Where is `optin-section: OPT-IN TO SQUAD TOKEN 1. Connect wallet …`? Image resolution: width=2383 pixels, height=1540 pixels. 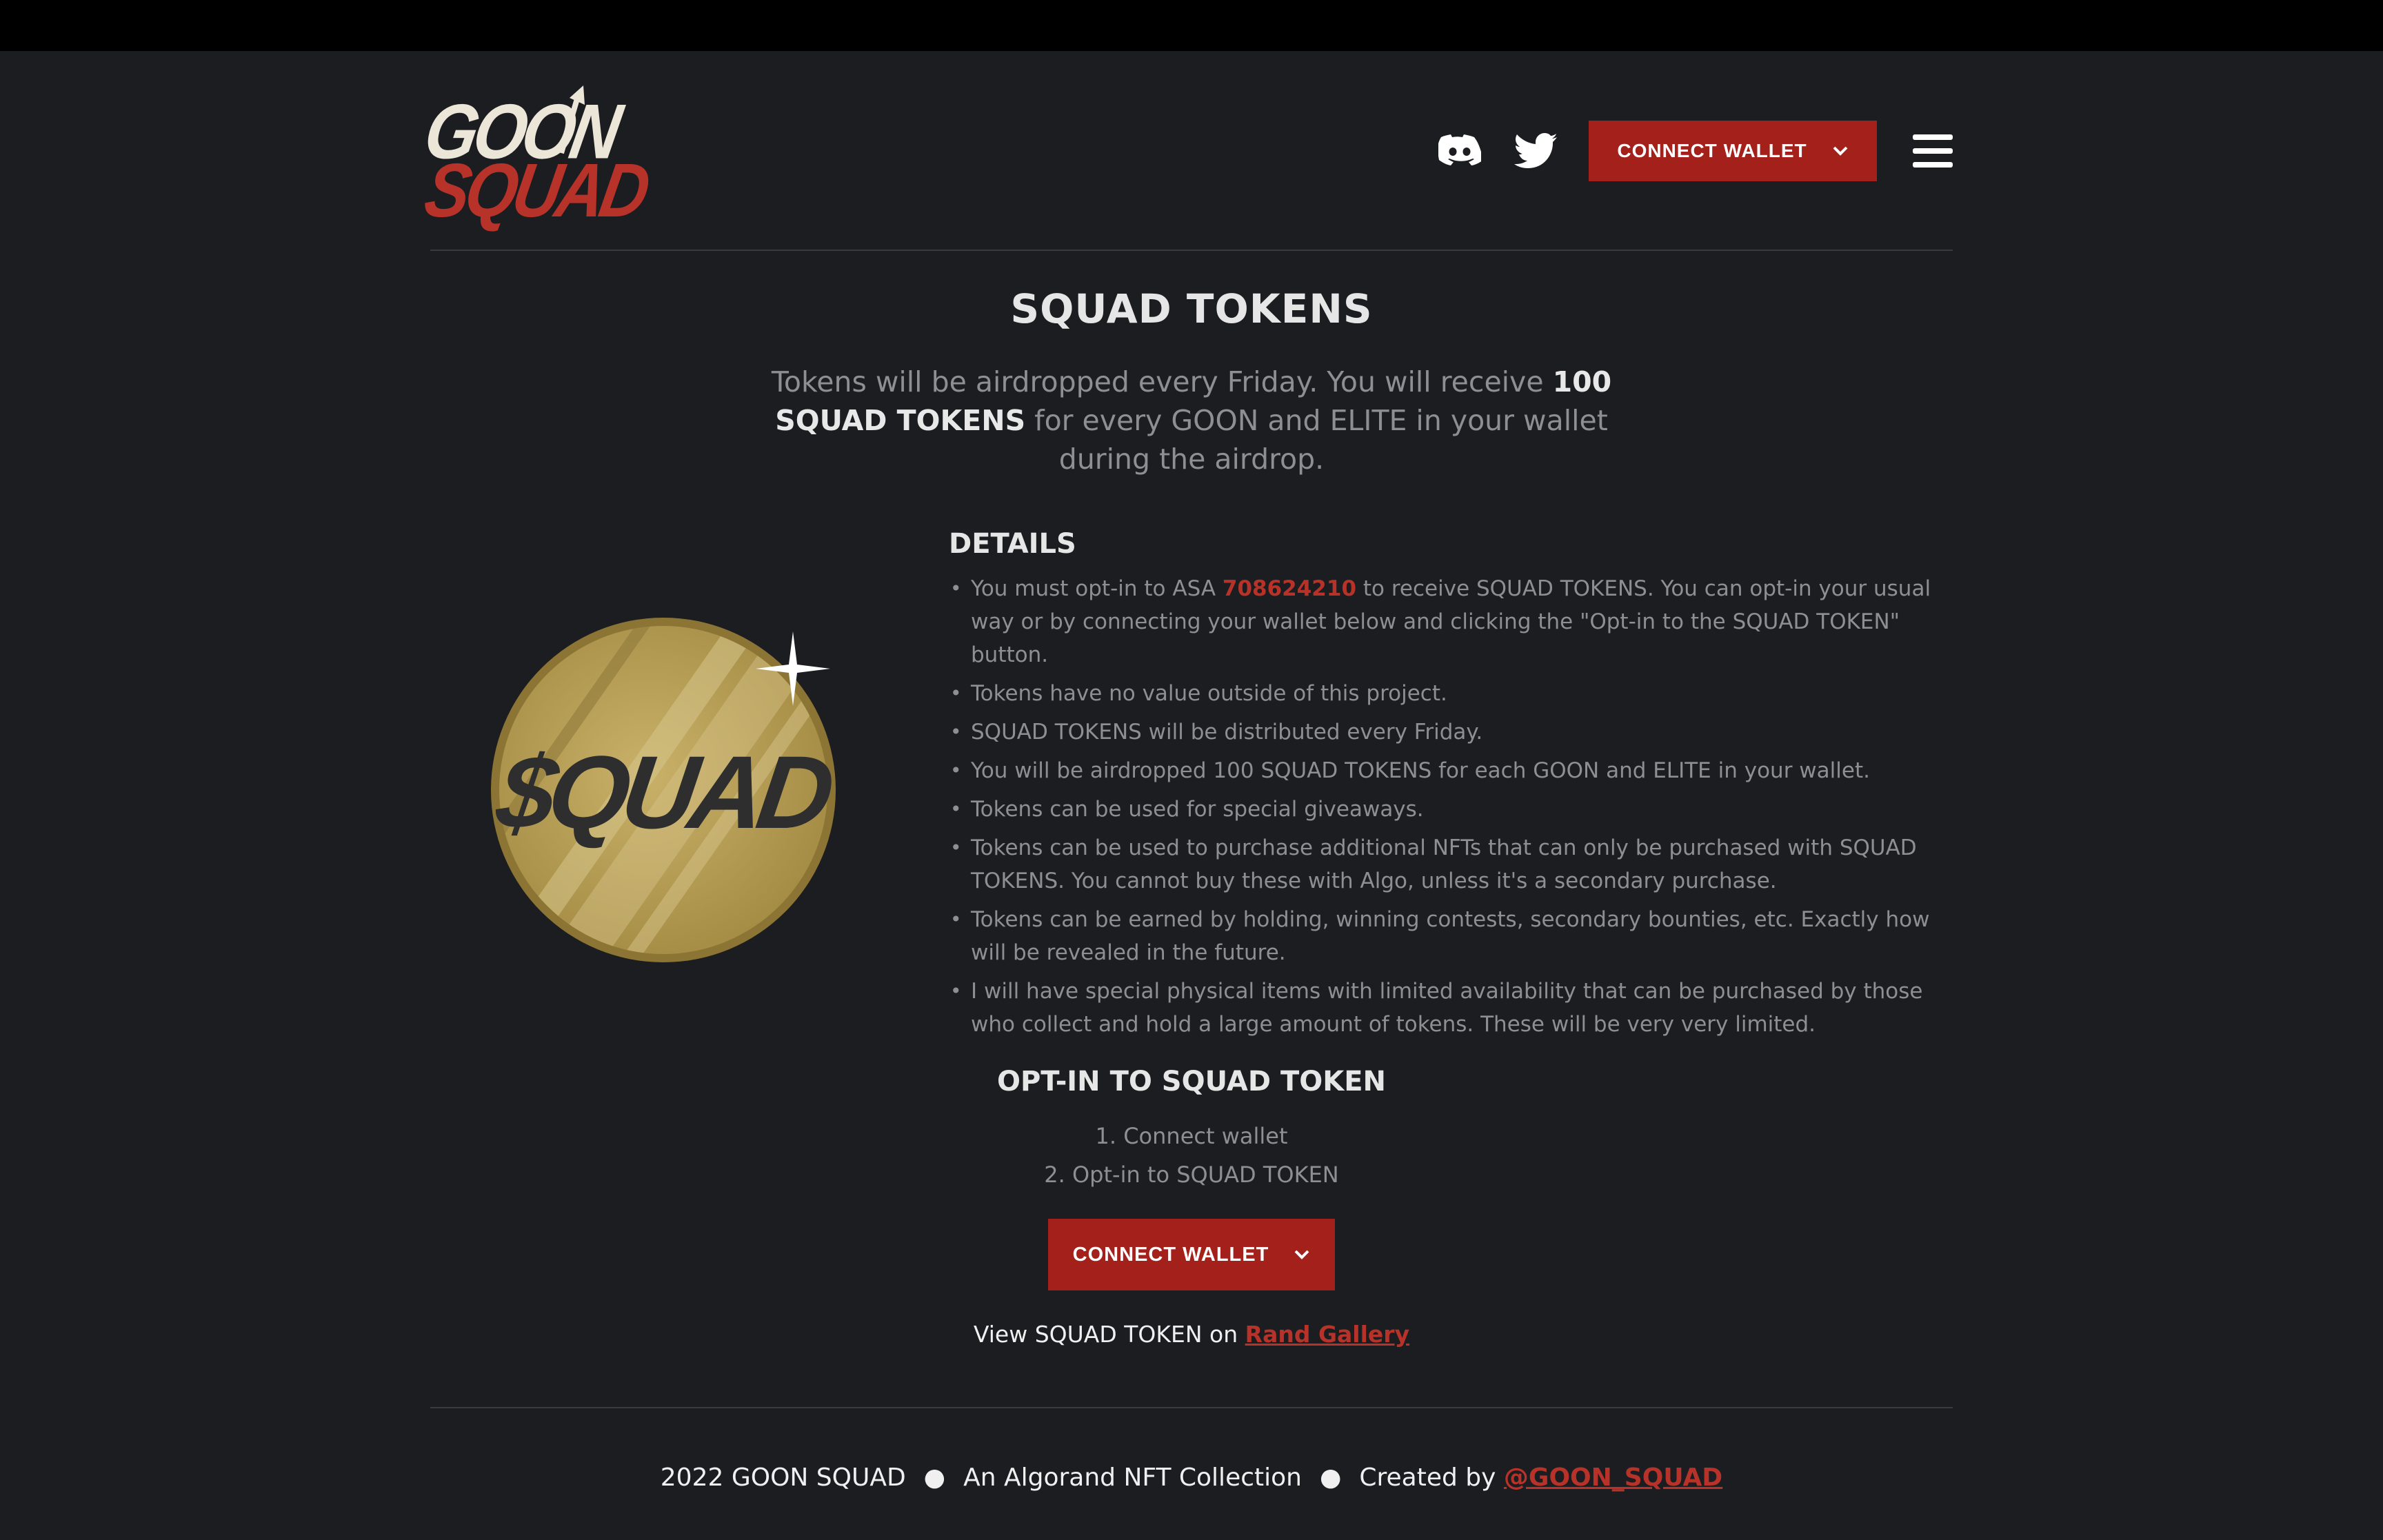 optin-section: OPT-IN TO SQUAD TOKEN 1. Connect wallet … is located at coordinates (1191, 1207).